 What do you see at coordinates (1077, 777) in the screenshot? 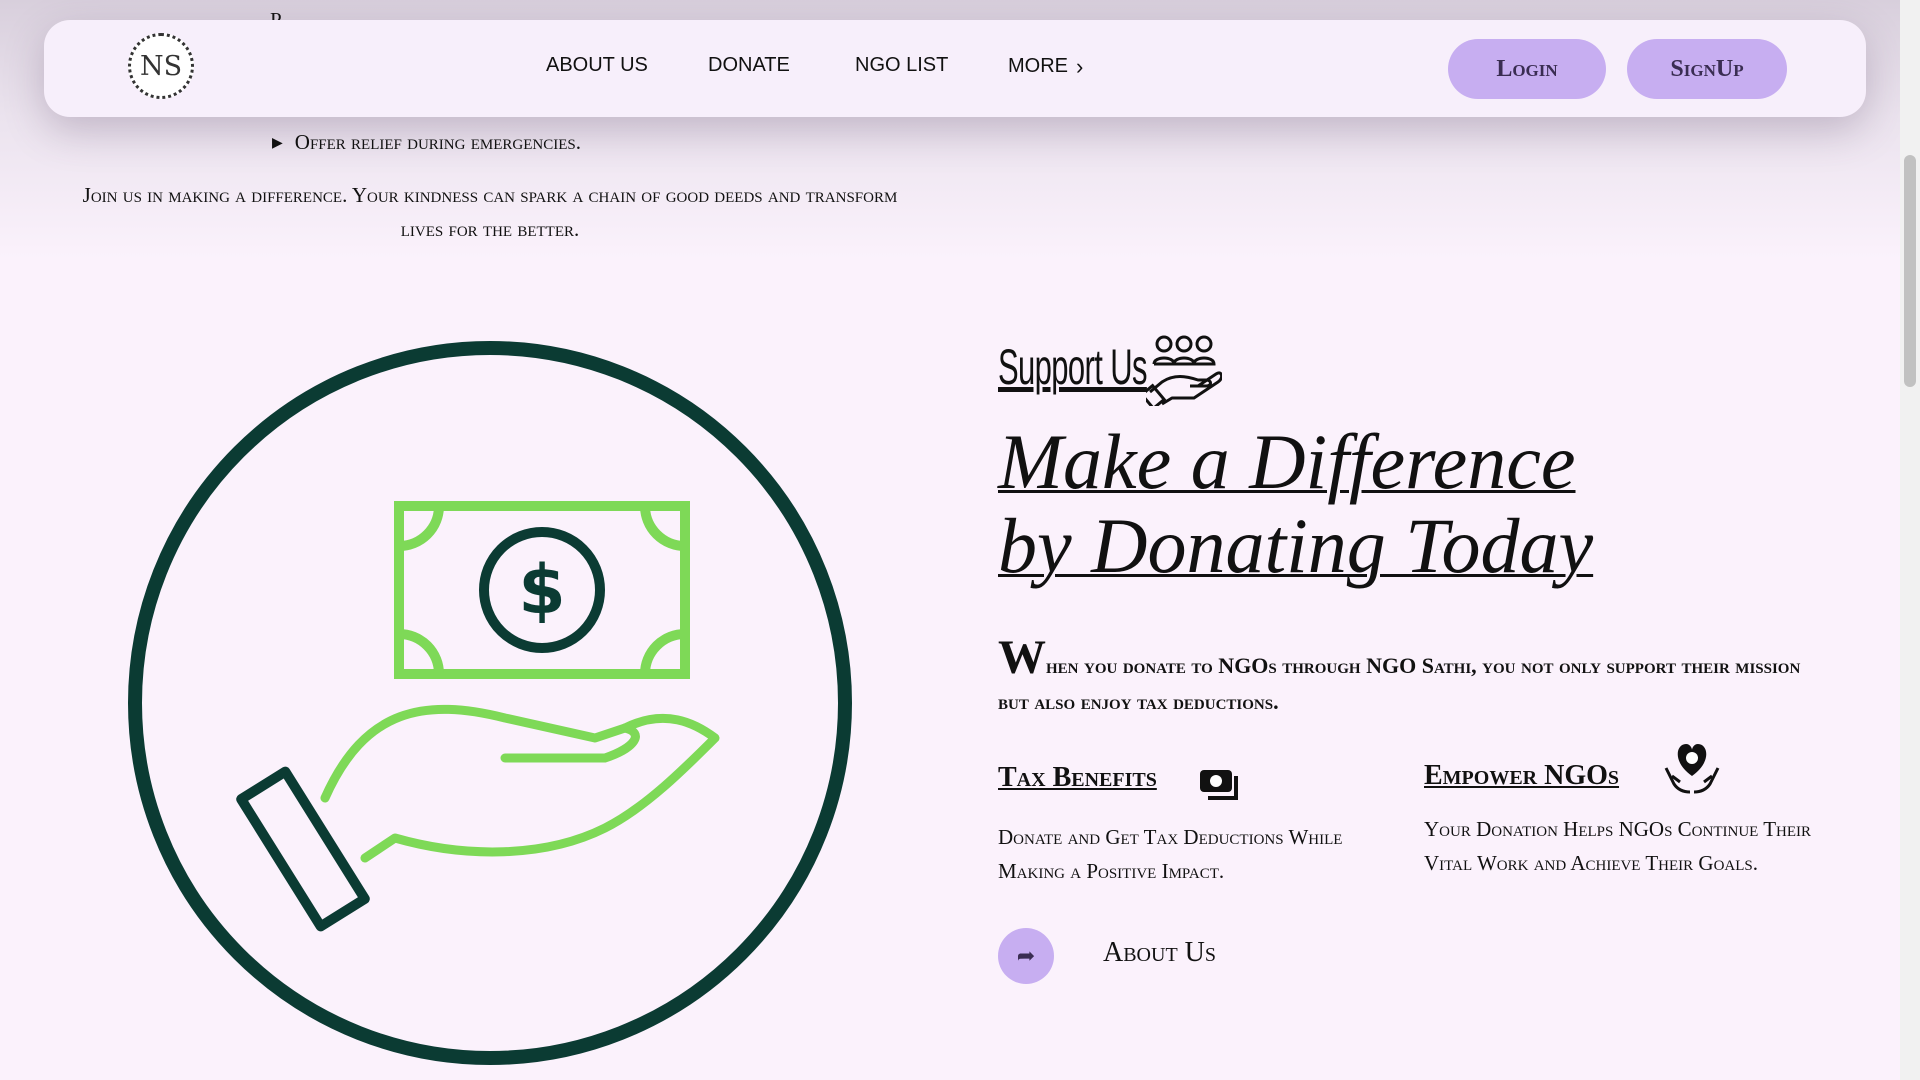
I see `tax-benefits-title: Tax Benefits` at bounding box center [1077, 777].